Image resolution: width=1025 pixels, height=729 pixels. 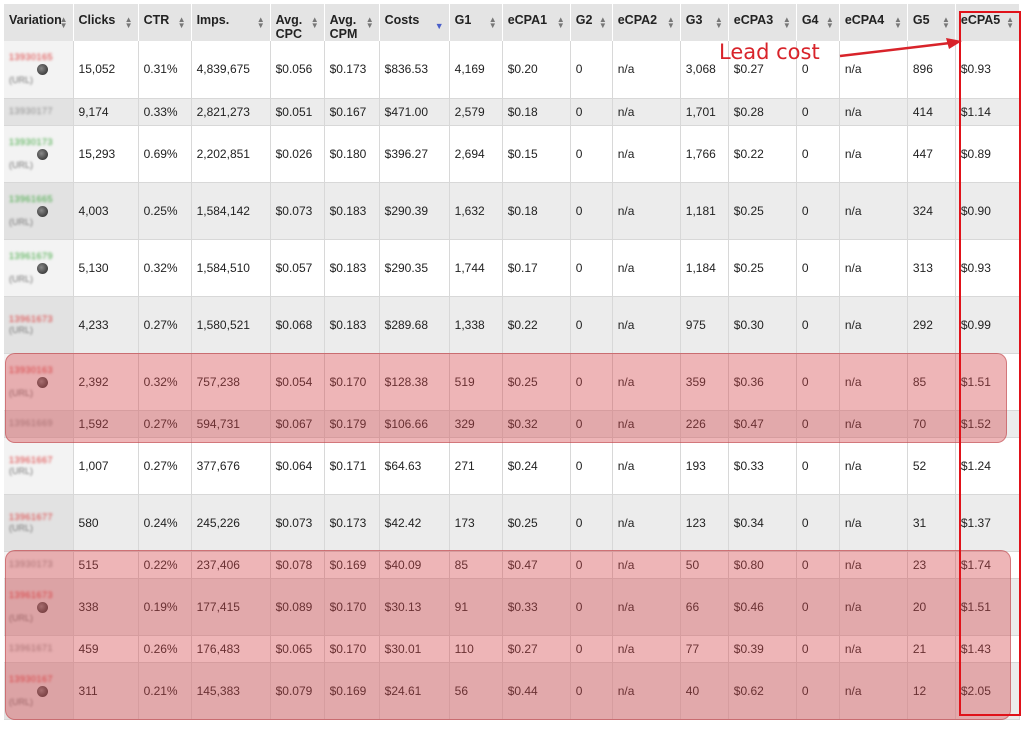 I want to click on column-header-ecpa4: eCPA4 ▲ ▼, so click(x=873, y=22).